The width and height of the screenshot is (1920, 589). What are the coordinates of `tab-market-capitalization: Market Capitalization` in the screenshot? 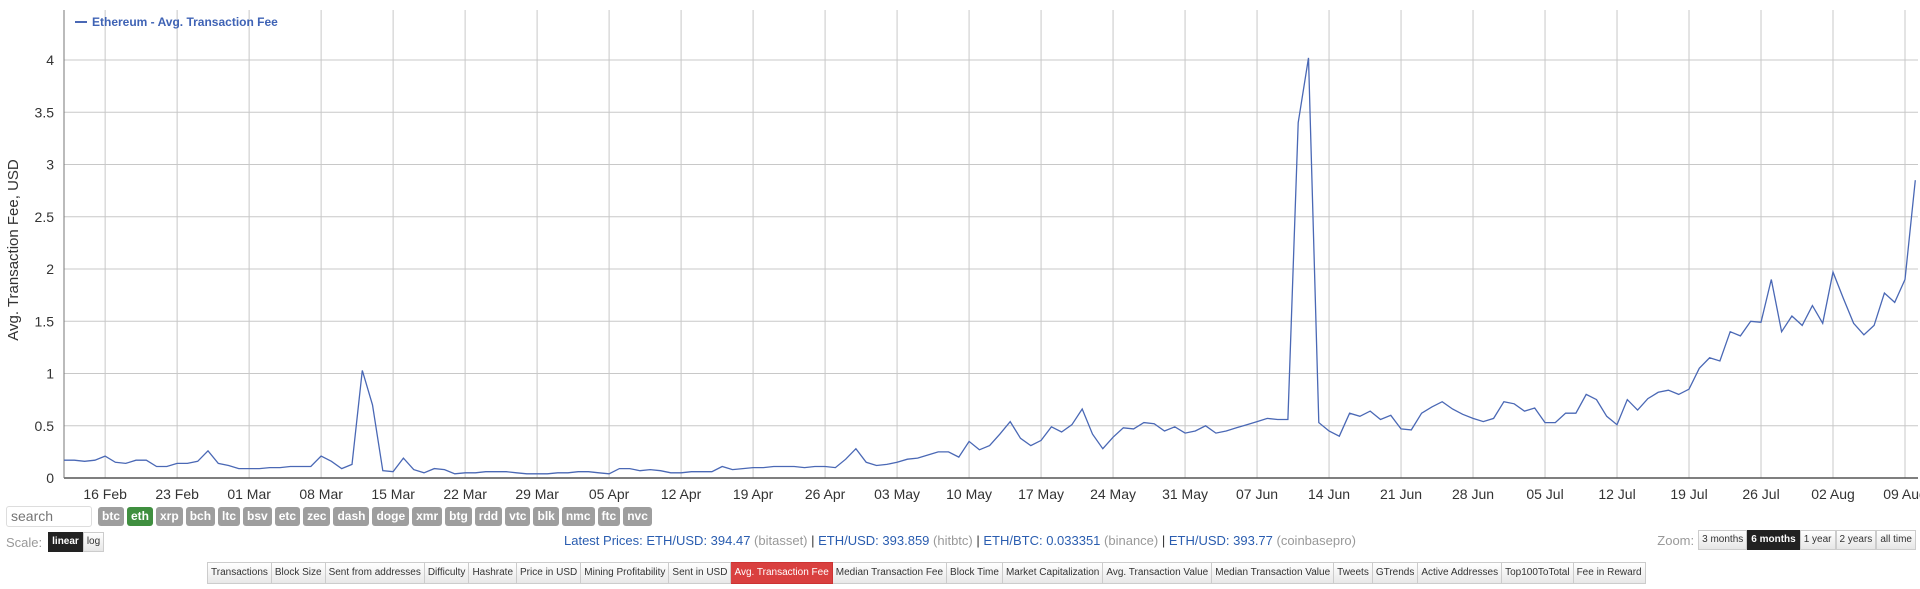 It's located at (1053, 573).